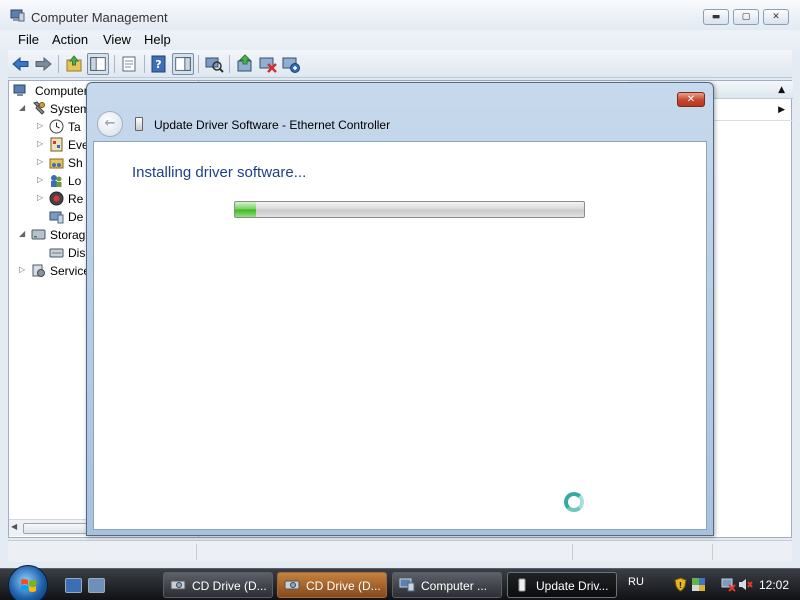  Describe the element at coordinates (56, 163) in the screenshot. I see `shared-folders-icon` at that location.